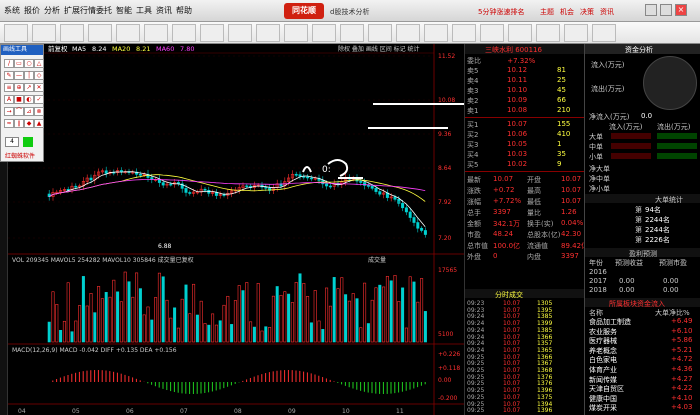 The width and height of the screenshot is (700, 415). What do you see at coordinates (474, 202) in the screenshot?
I see `stat-key: 涨幅` at bounding box center [474, 202].